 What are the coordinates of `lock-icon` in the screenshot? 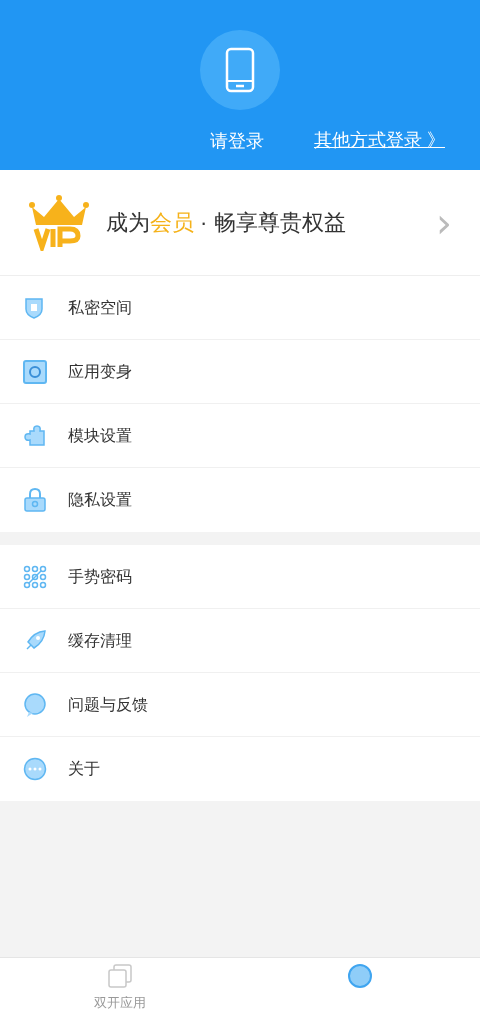 It's located at (35, 500).